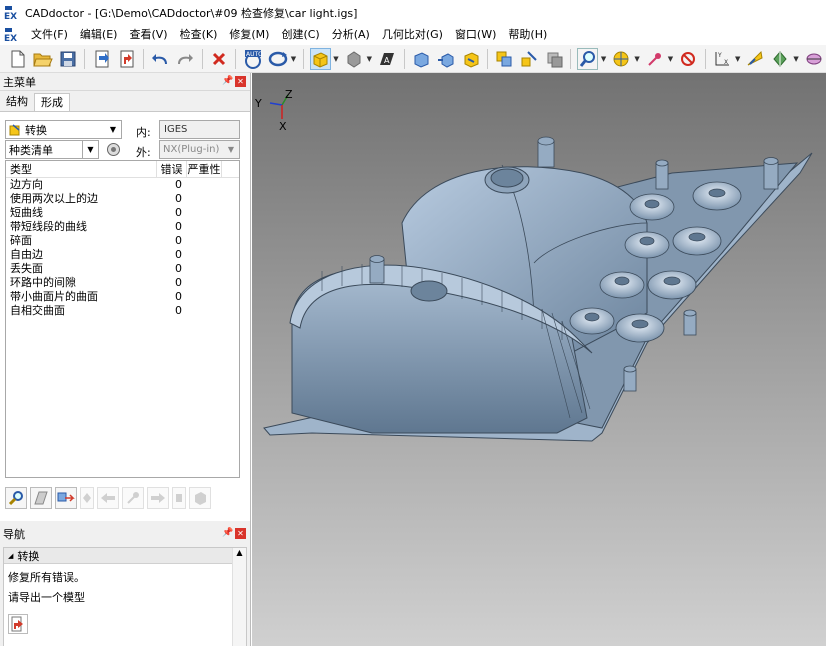 Image resolution: width=826 pixels, height=646 pixels. Describe the element at coordinates (529, 59) in the screenshot. I see `transform-icon` at that location.